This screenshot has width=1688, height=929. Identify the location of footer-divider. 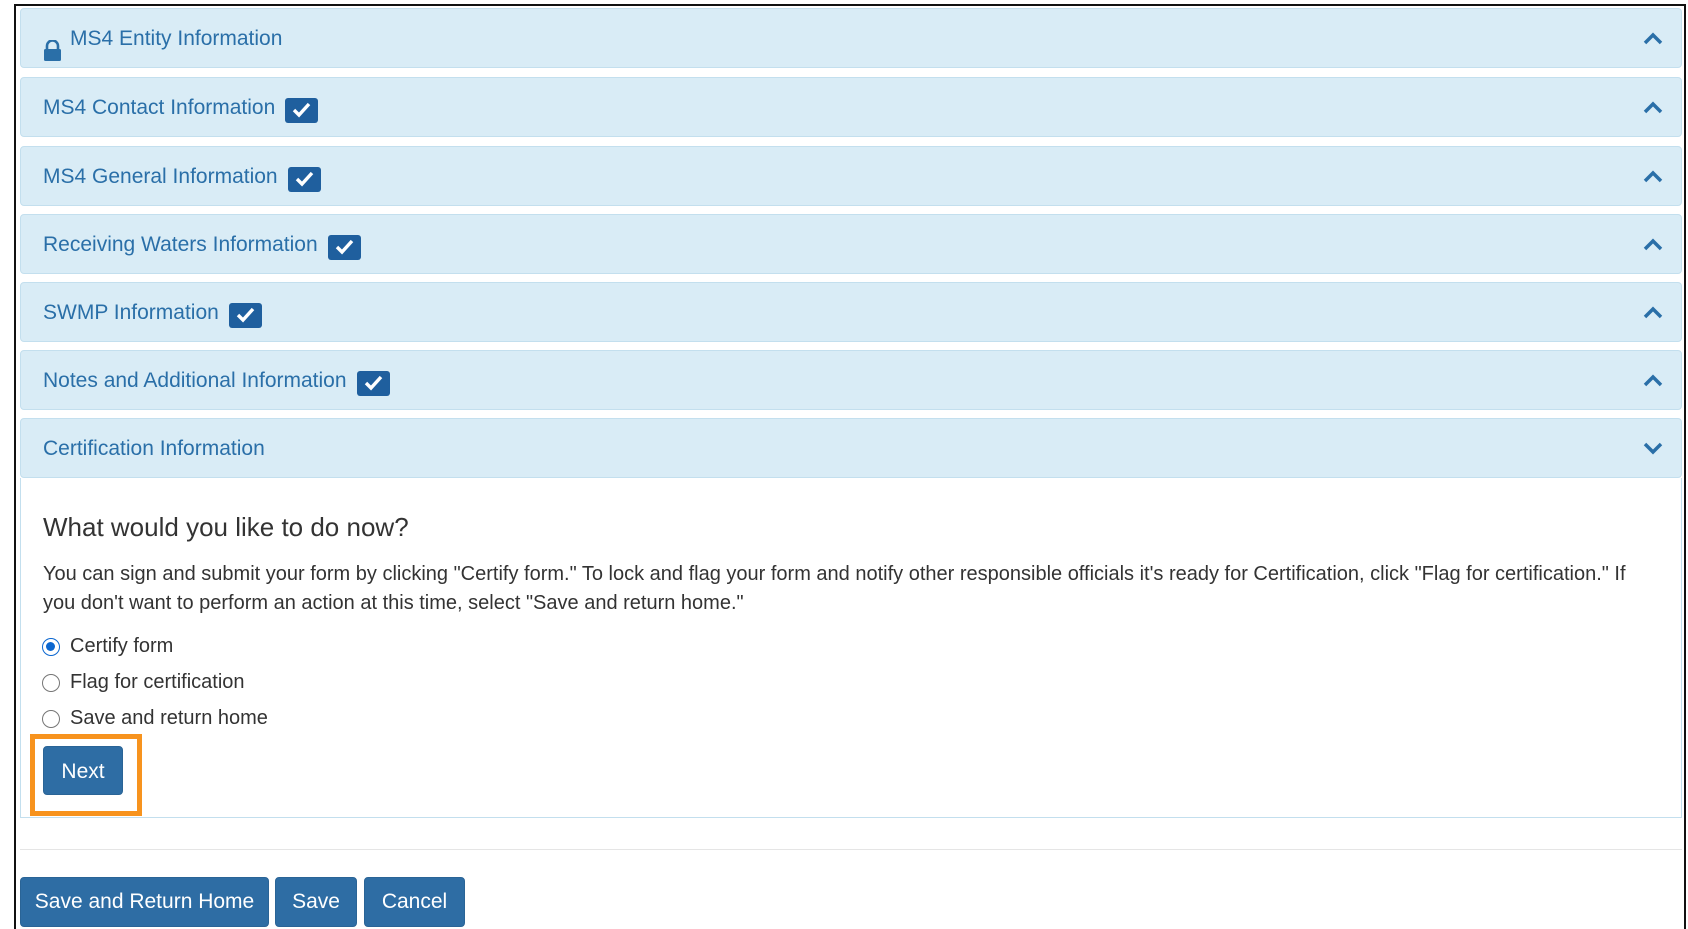
(851, 849).